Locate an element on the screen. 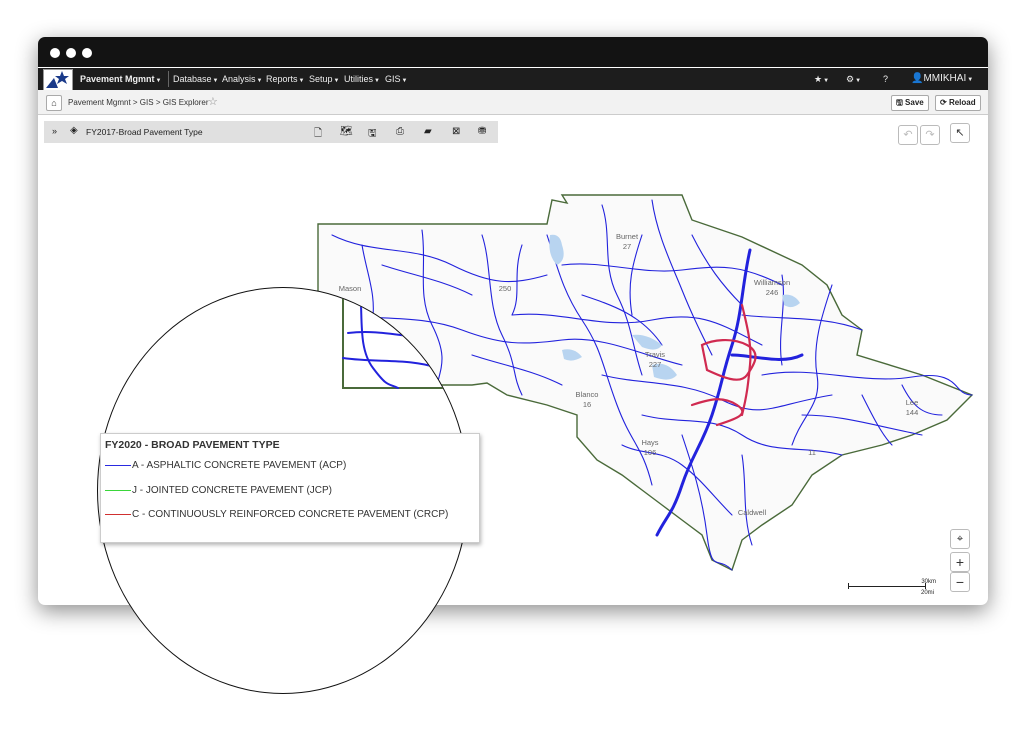  zoom-out-button: − is located at coordinates (960, 582).